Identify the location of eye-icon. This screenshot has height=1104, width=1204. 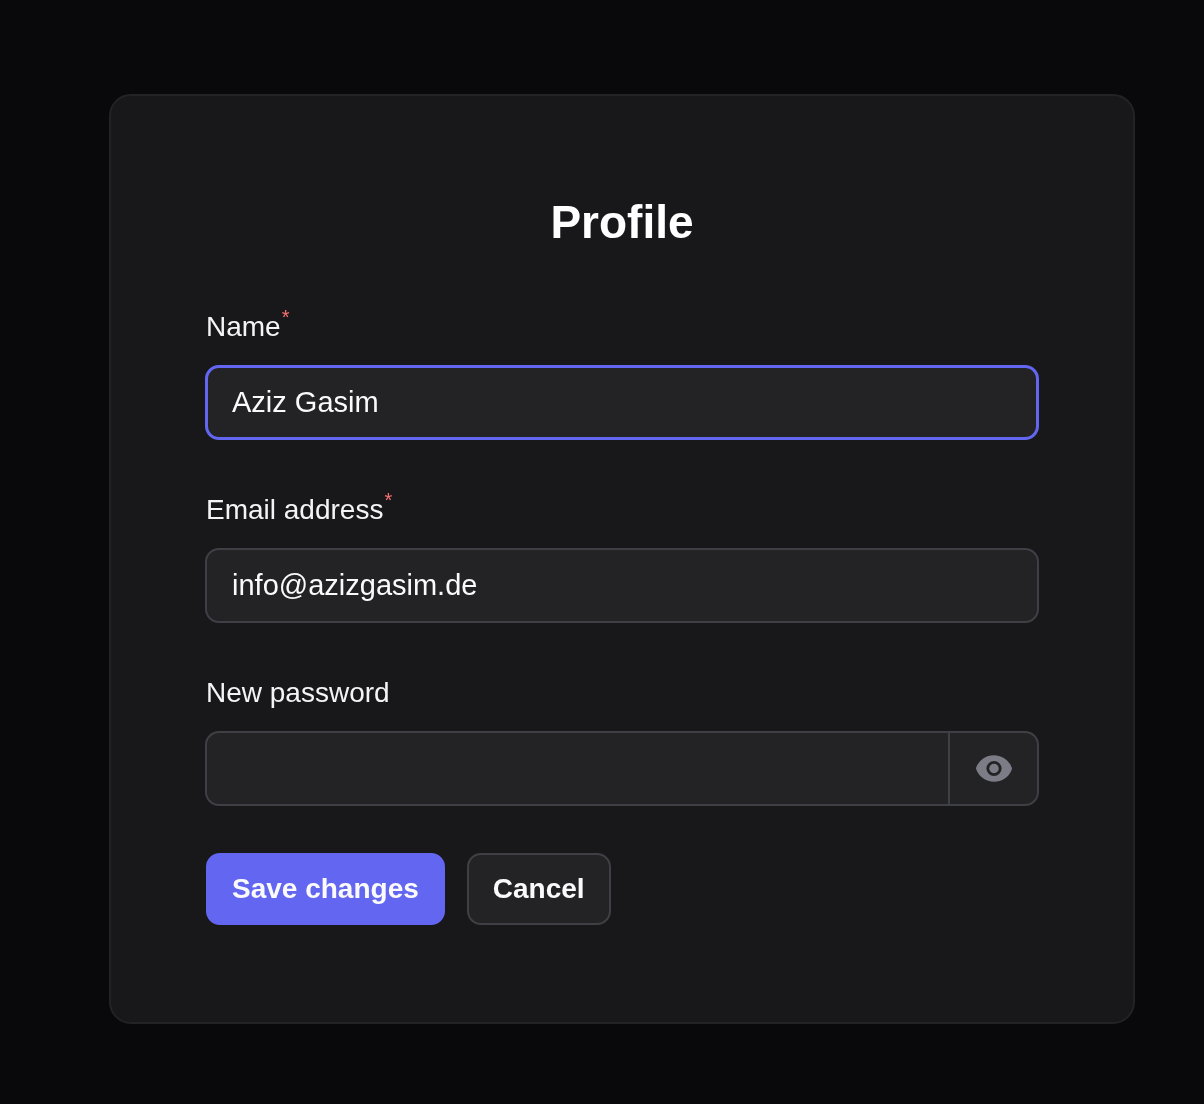
(993, 768).